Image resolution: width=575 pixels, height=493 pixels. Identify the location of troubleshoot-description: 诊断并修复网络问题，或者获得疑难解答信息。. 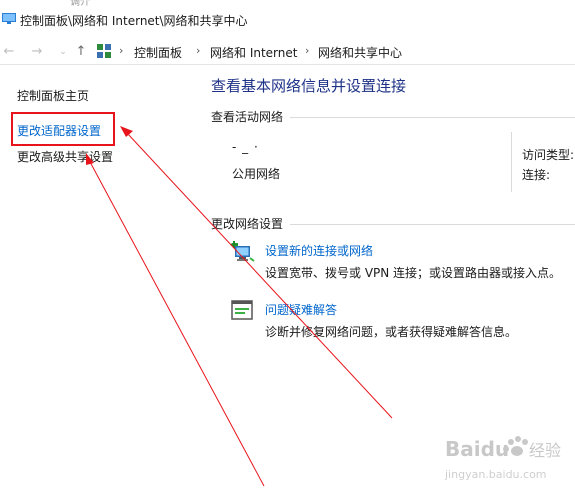
(391, 332).